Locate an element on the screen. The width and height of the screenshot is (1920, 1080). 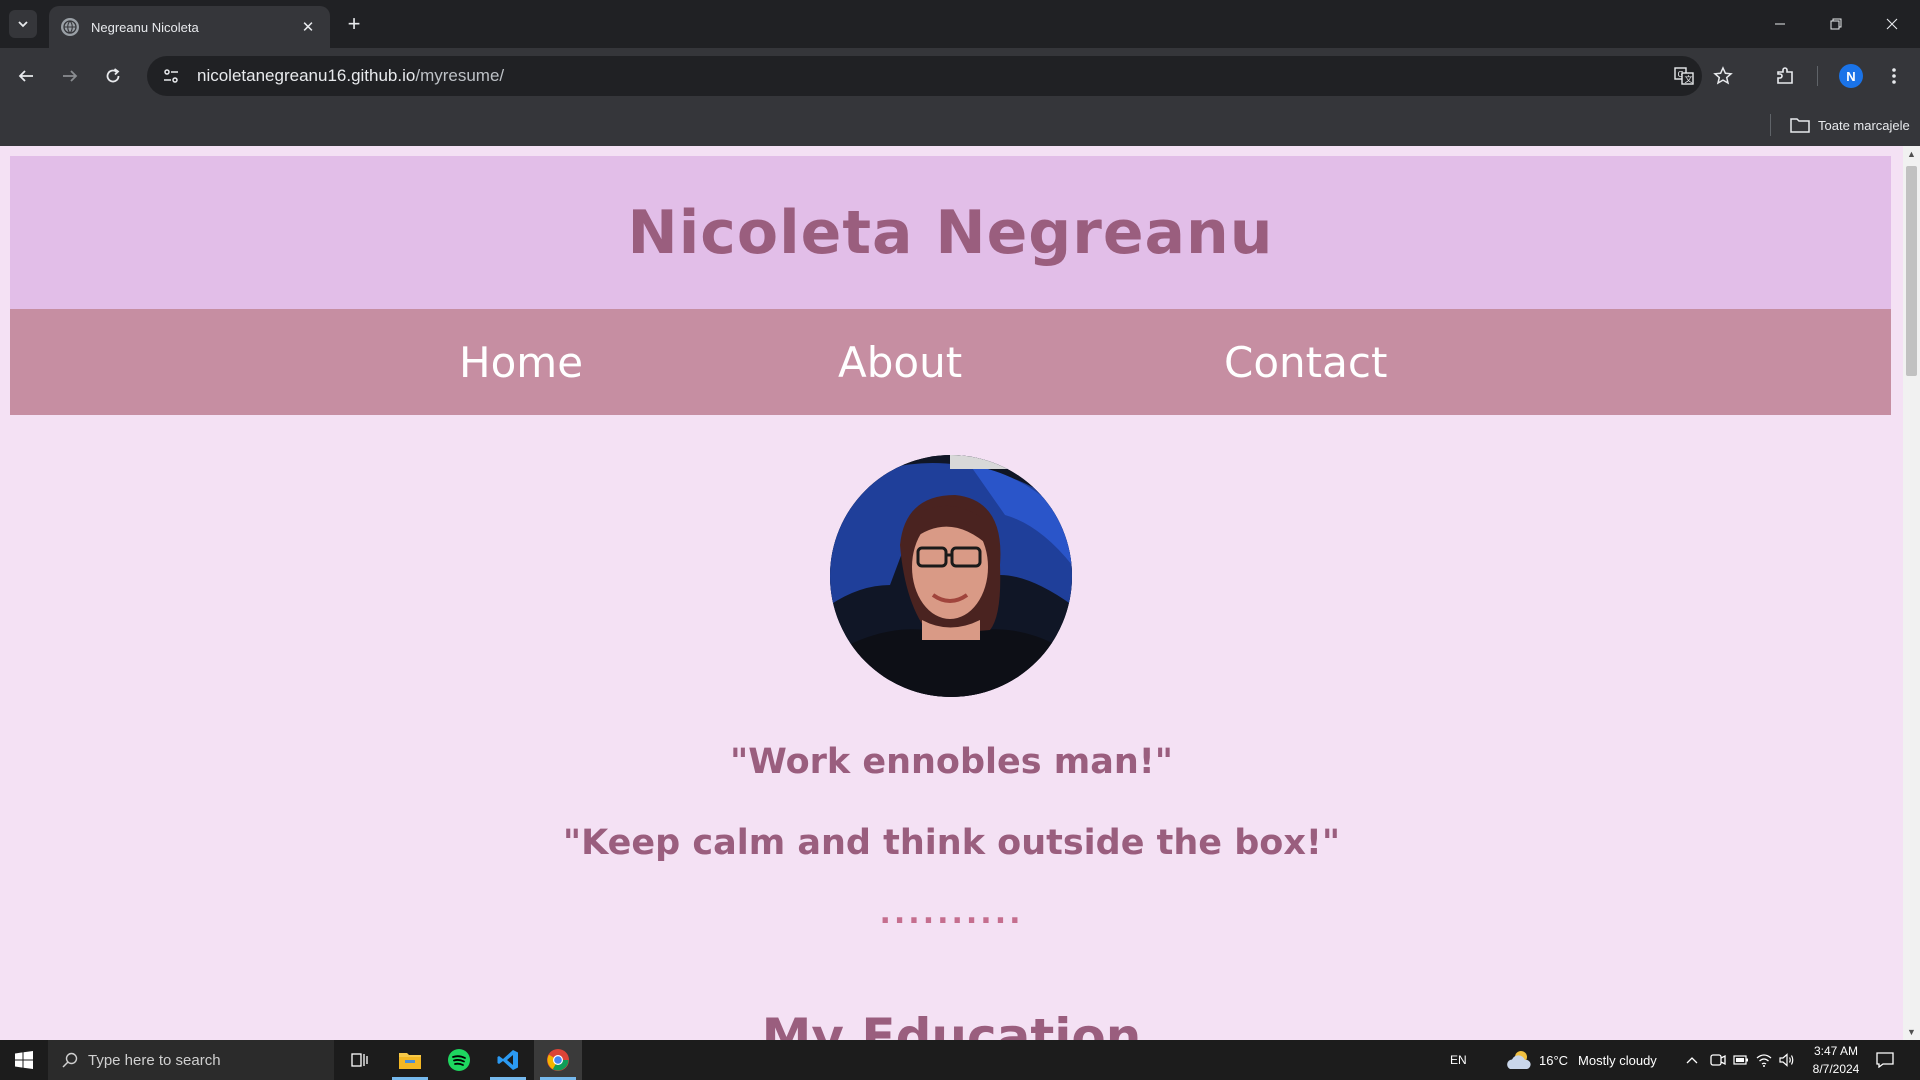
file-explorer-icon is located at coordinates (410, 1060).